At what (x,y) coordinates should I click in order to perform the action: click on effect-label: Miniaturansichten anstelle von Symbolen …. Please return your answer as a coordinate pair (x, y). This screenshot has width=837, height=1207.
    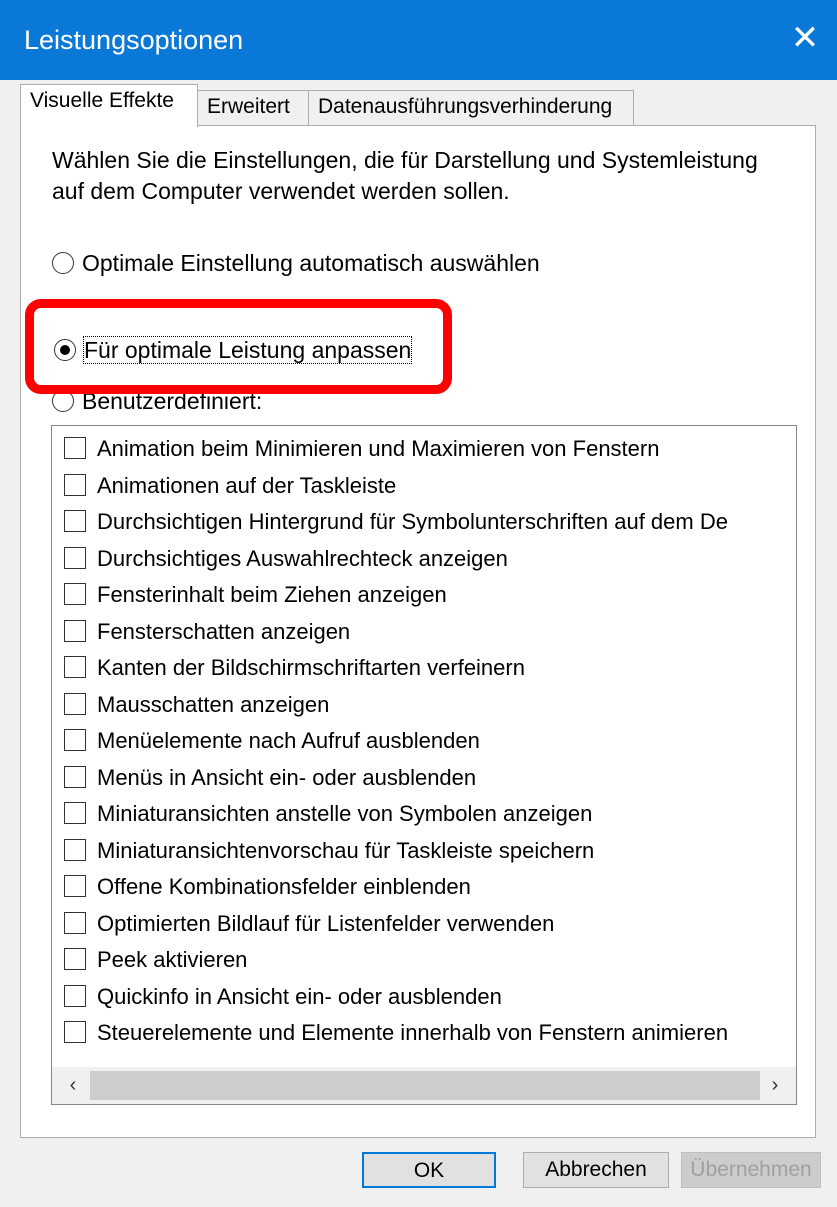
    Looking at the image, I should click on (345, 813).